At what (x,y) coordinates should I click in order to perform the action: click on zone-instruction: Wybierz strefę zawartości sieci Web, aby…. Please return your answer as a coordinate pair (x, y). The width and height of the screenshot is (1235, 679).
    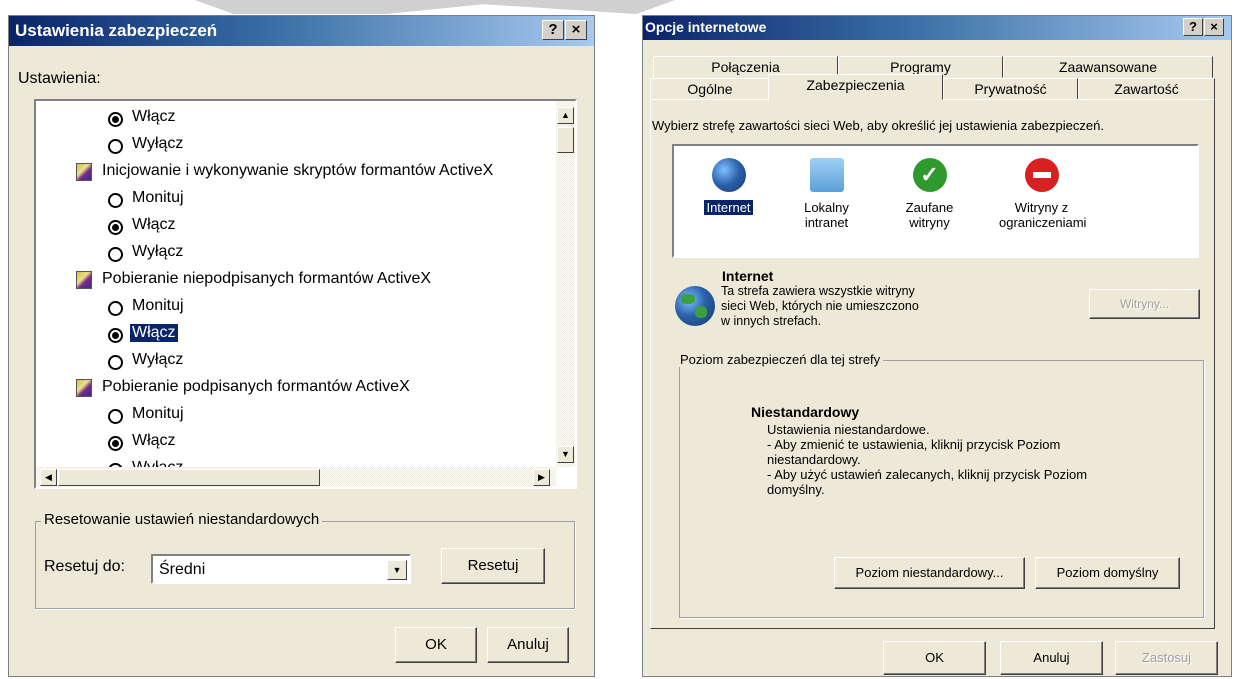
    Looking at the image, I should click on (878, 125).